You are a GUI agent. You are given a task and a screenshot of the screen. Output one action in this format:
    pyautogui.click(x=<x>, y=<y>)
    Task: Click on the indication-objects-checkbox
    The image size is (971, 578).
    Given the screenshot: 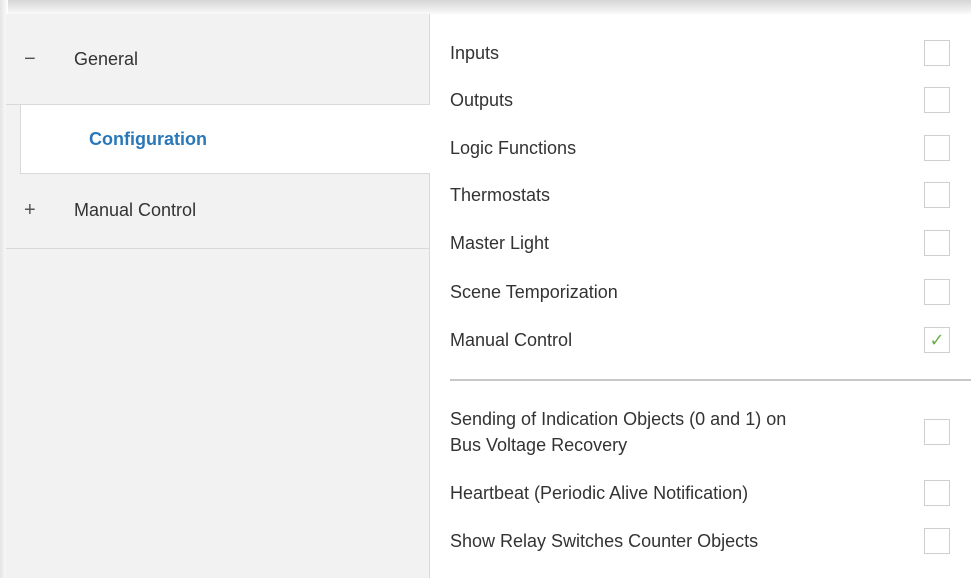 What is the action you would take?
    pyautogui.click(x=937, y=432)
    